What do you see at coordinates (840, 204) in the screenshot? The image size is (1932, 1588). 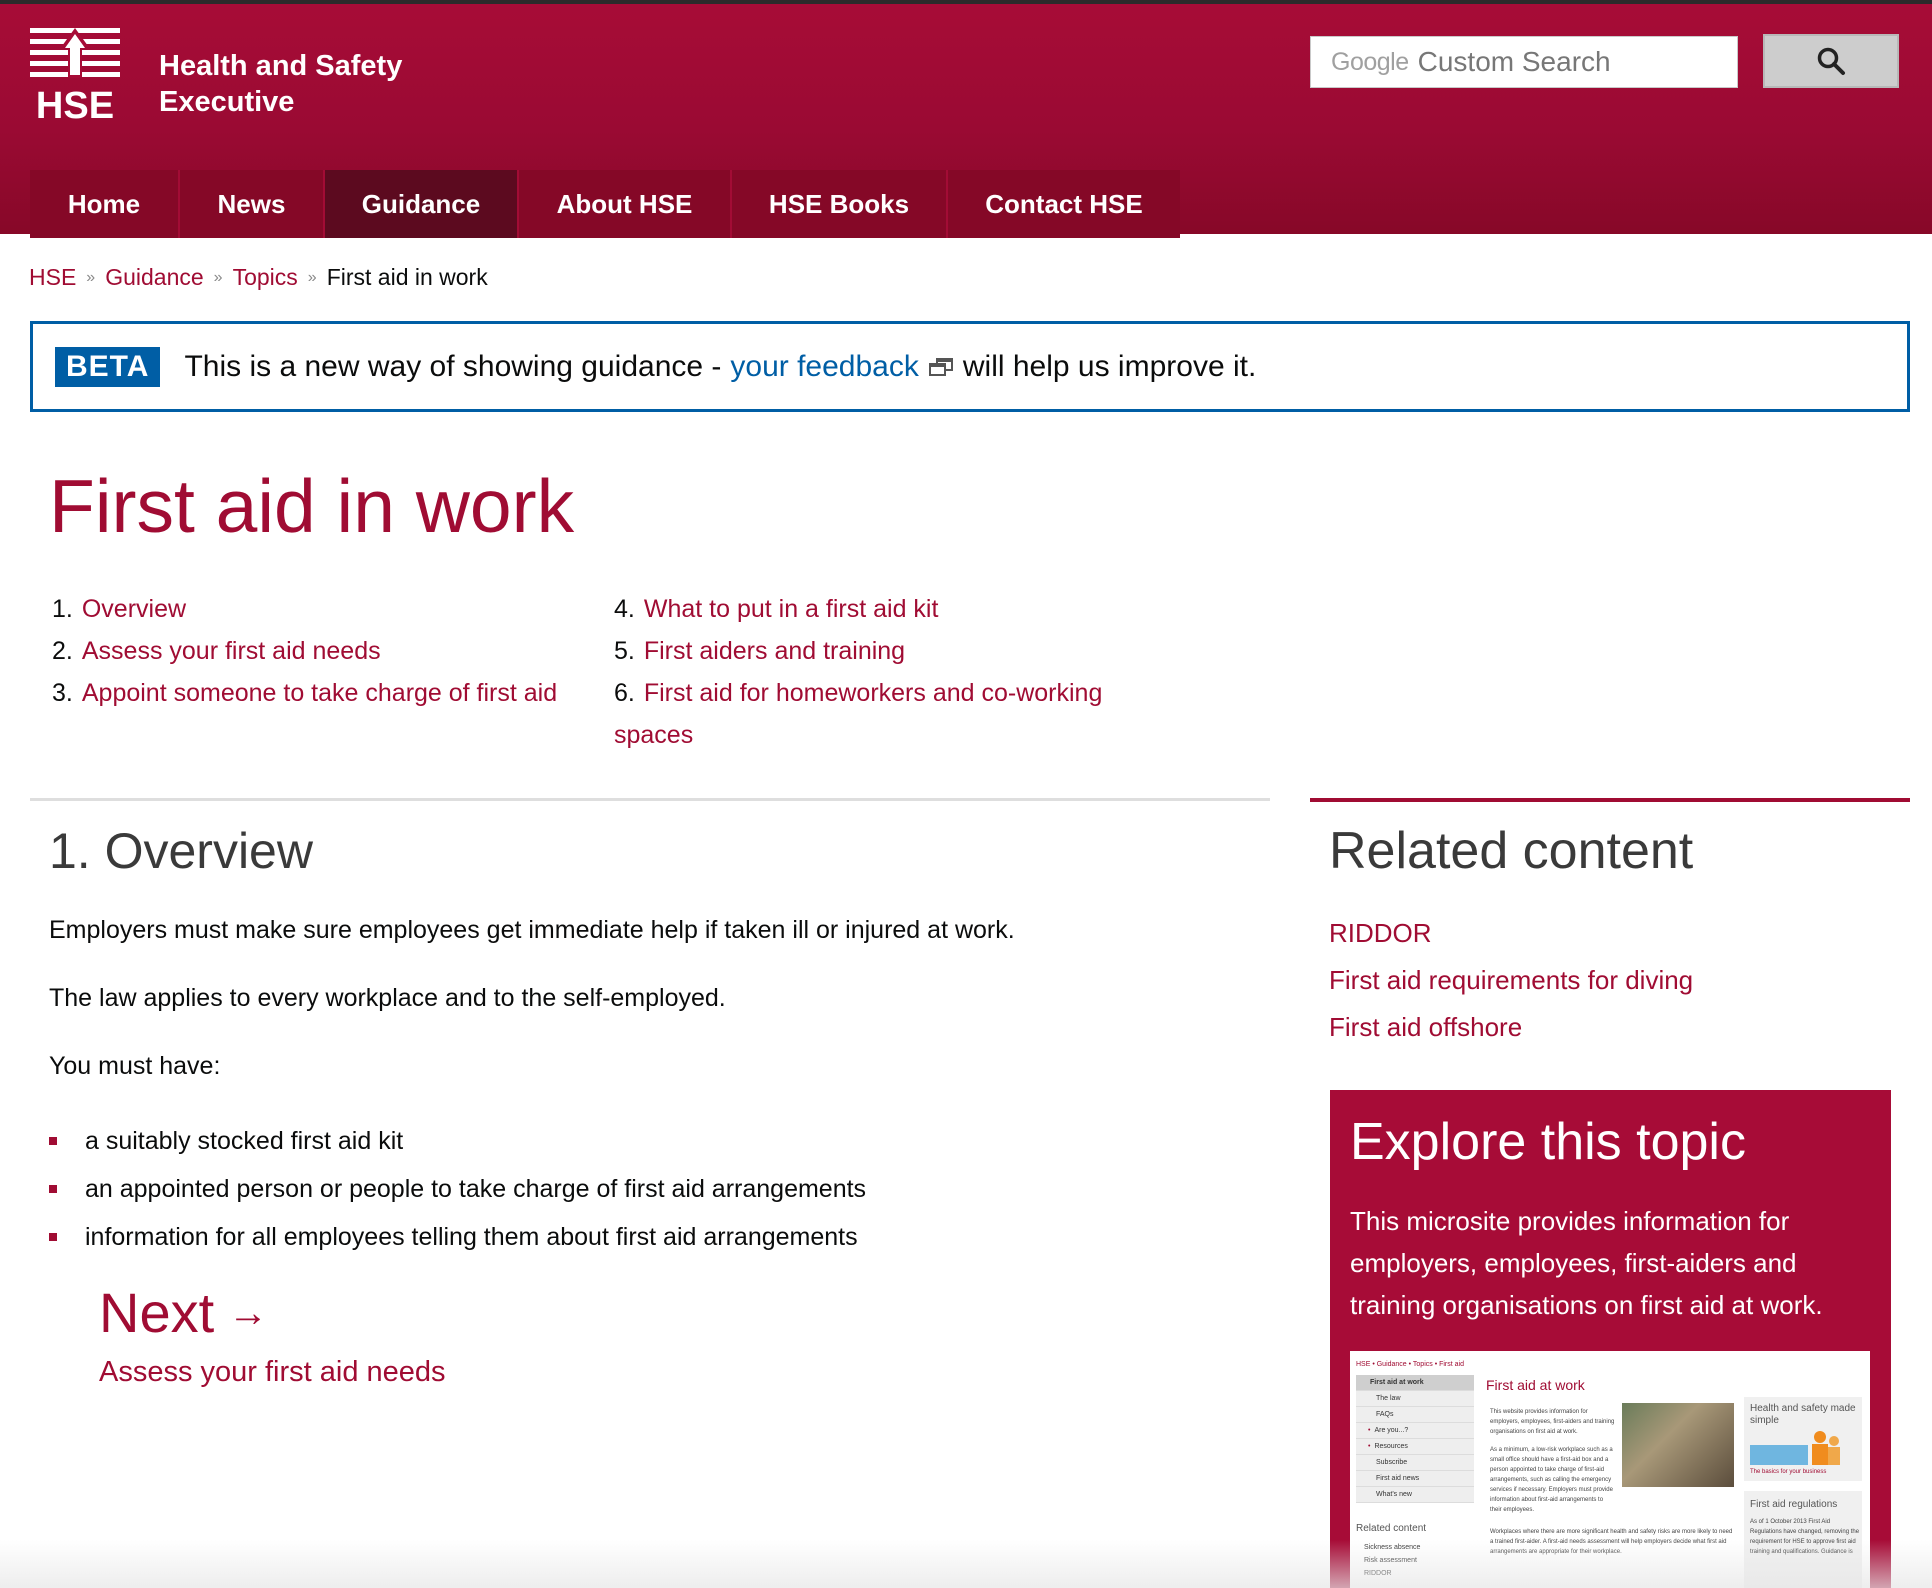 I see `nav-hse-books: HSE Books` at bounding box center [840, 204].